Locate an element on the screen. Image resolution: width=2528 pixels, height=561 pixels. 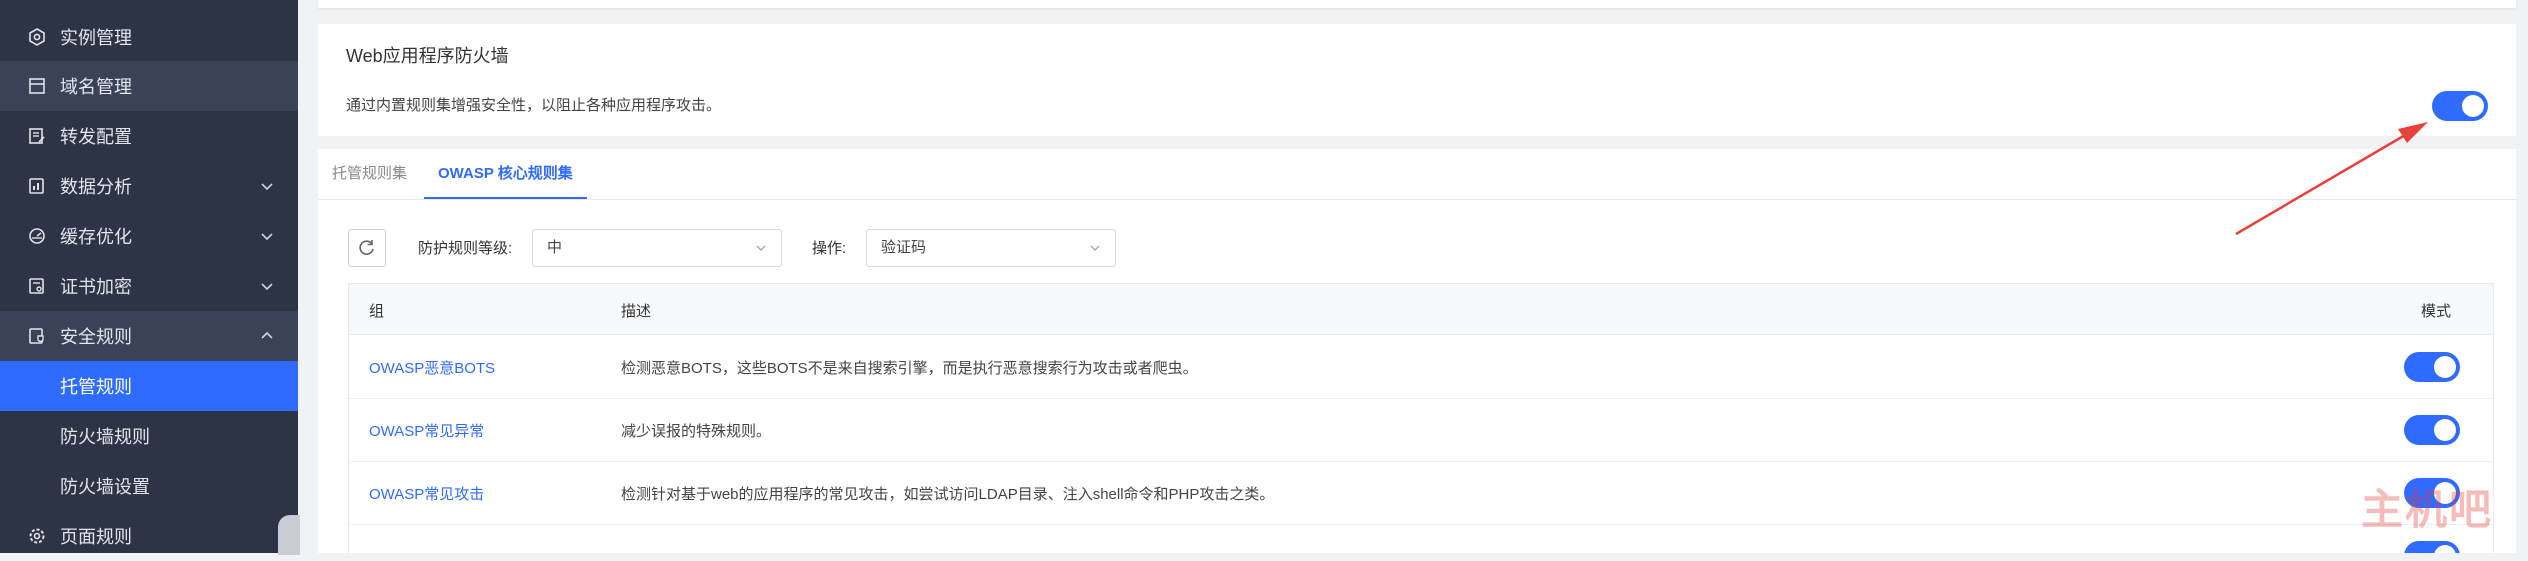
annotation-arrow is located at coordinates (2331, 179).